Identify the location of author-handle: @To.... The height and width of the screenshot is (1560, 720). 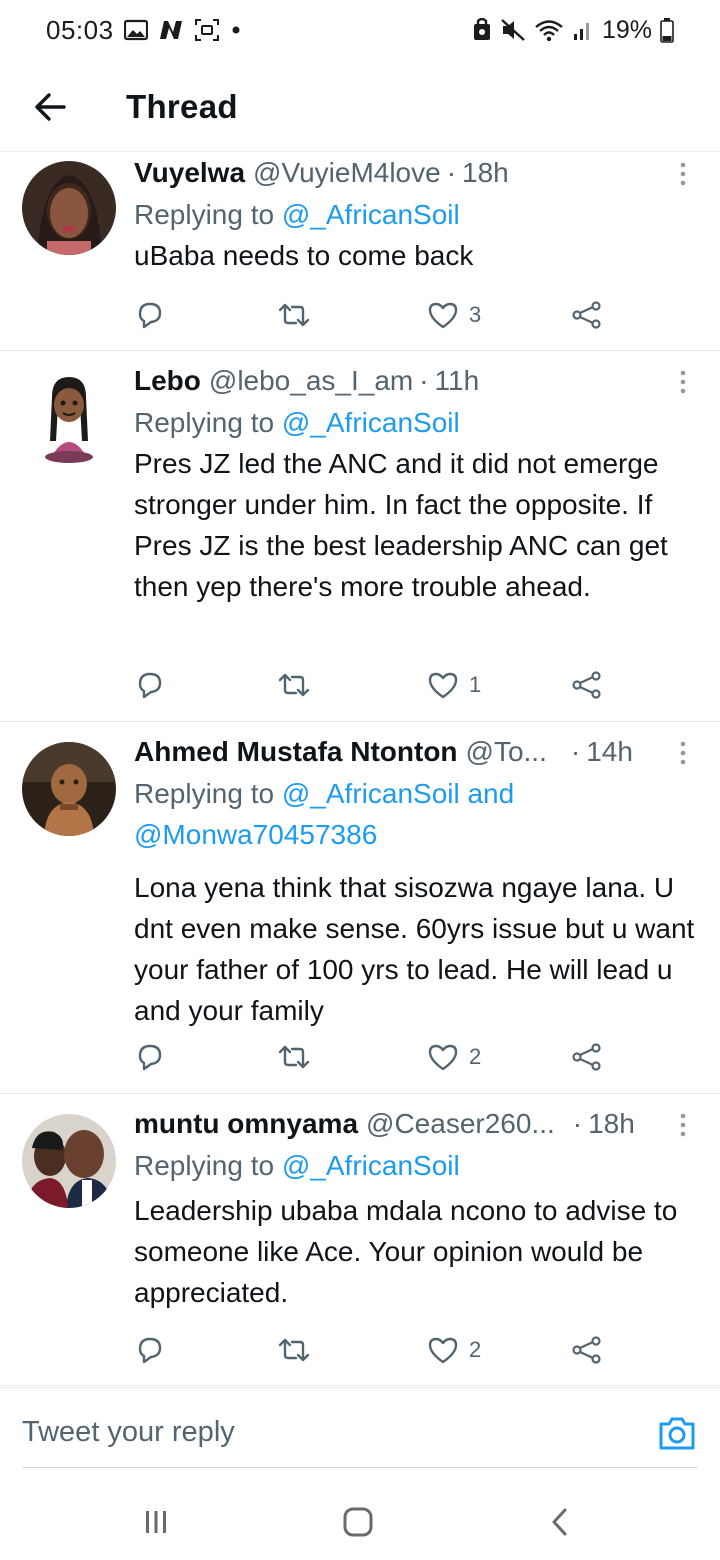
(506, 752).